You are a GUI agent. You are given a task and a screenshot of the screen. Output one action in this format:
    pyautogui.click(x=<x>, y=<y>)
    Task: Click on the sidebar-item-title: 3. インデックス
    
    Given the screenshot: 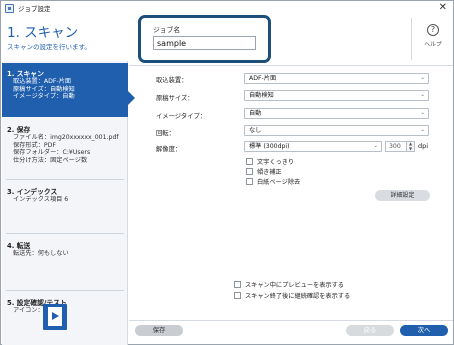 What is the action you would take?
    pyautogui.click(x=32, y=192)
    